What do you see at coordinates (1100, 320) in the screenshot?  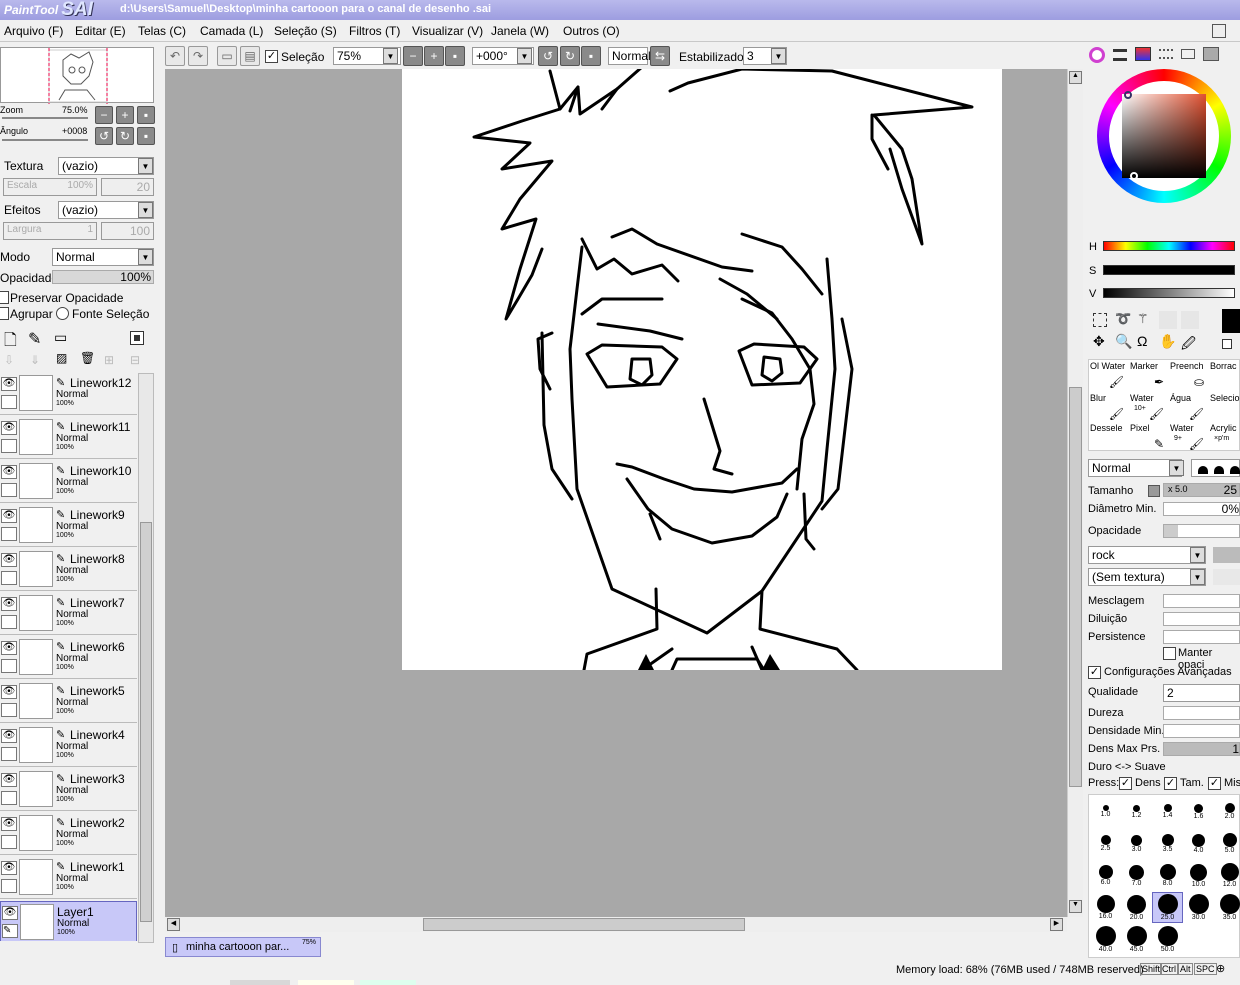 I see `rect-select-icon` at bounding box center [1100, 320].